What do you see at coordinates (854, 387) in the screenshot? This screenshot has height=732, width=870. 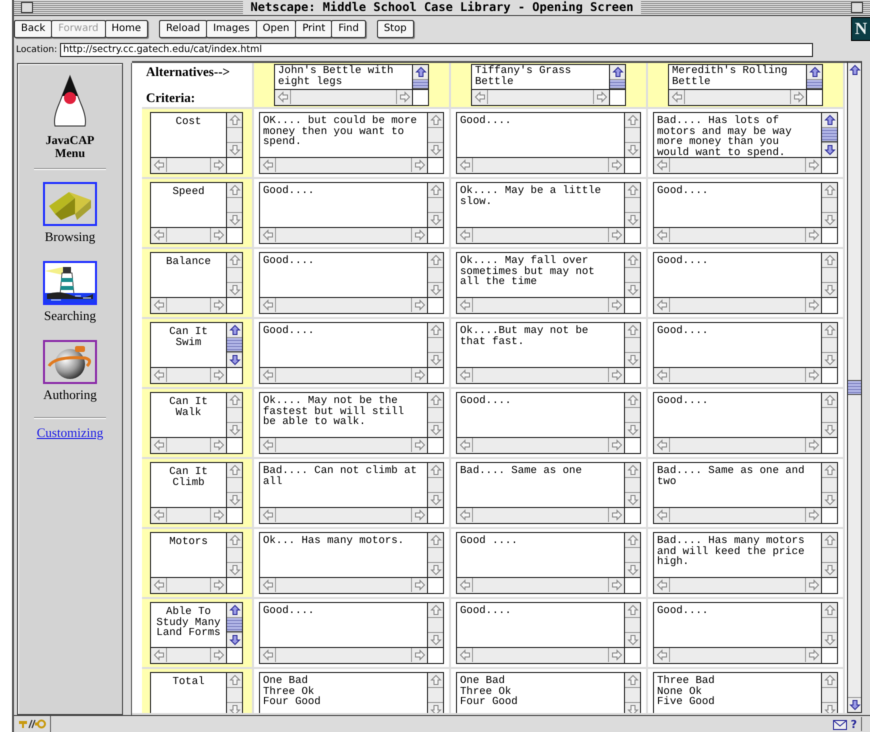 I see `page-scrollbar` at bounding box center [854, 387].